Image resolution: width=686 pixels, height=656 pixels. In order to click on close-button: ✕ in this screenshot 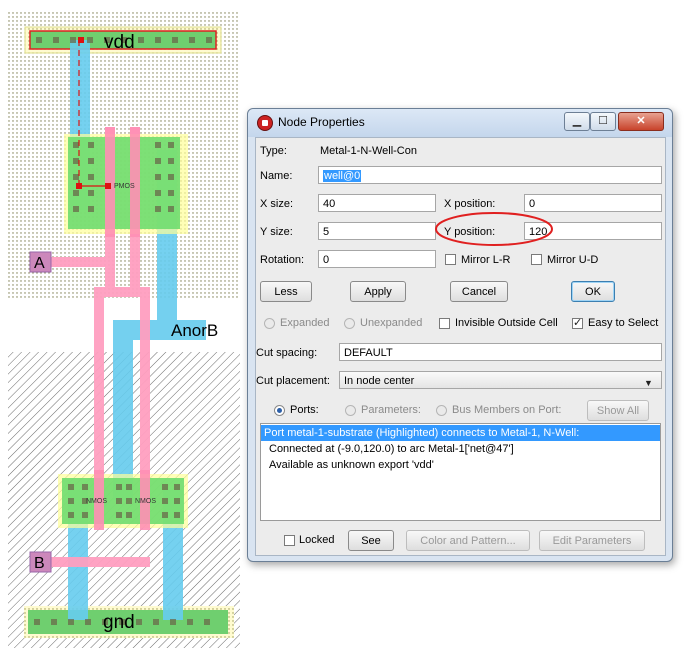, I will do `click(641, 121)`.